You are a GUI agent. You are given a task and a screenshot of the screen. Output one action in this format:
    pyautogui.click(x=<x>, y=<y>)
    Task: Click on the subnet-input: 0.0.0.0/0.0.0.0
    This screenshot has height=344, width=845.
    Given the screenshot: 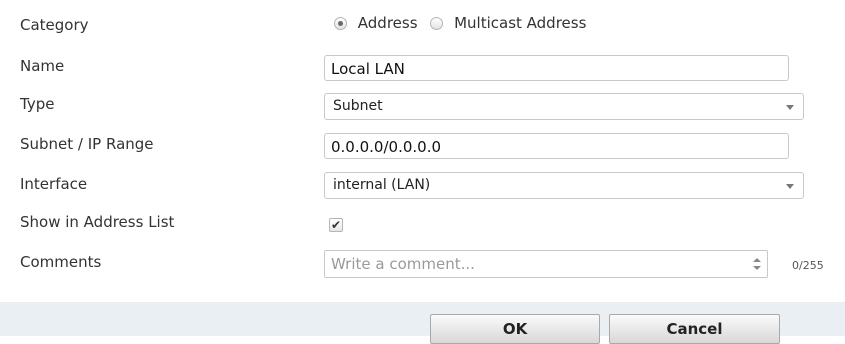 What is the action you would take?
    pyautogui.click(x=556, y=146)
    